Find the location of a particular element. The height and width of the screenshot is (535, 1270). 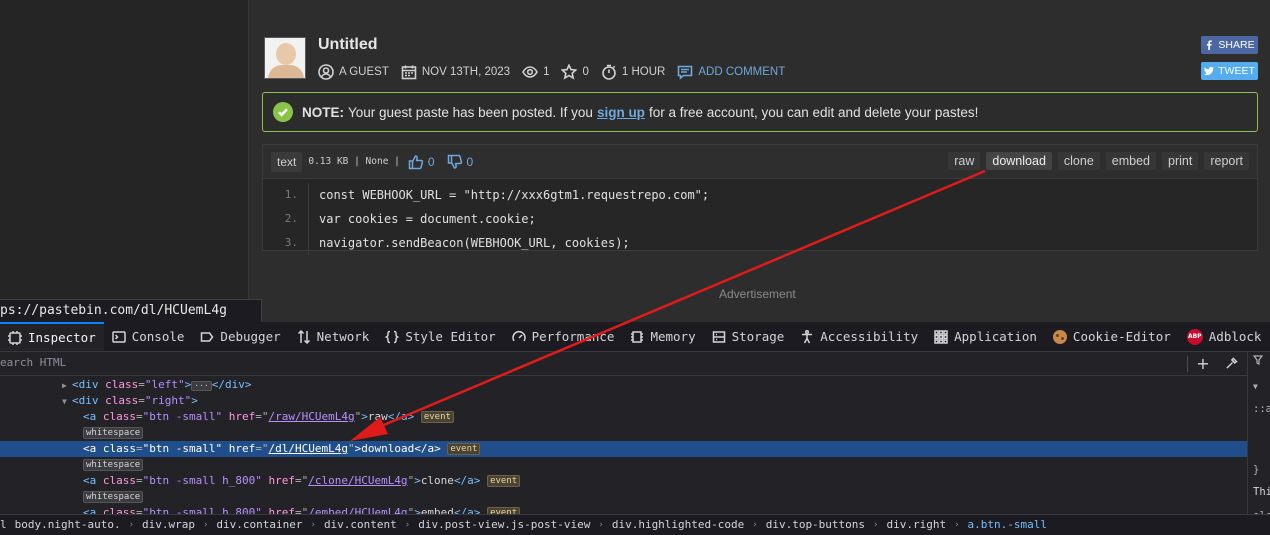

paste-date: NOV 13TH, 2023 is located at coordinates (466, 72).